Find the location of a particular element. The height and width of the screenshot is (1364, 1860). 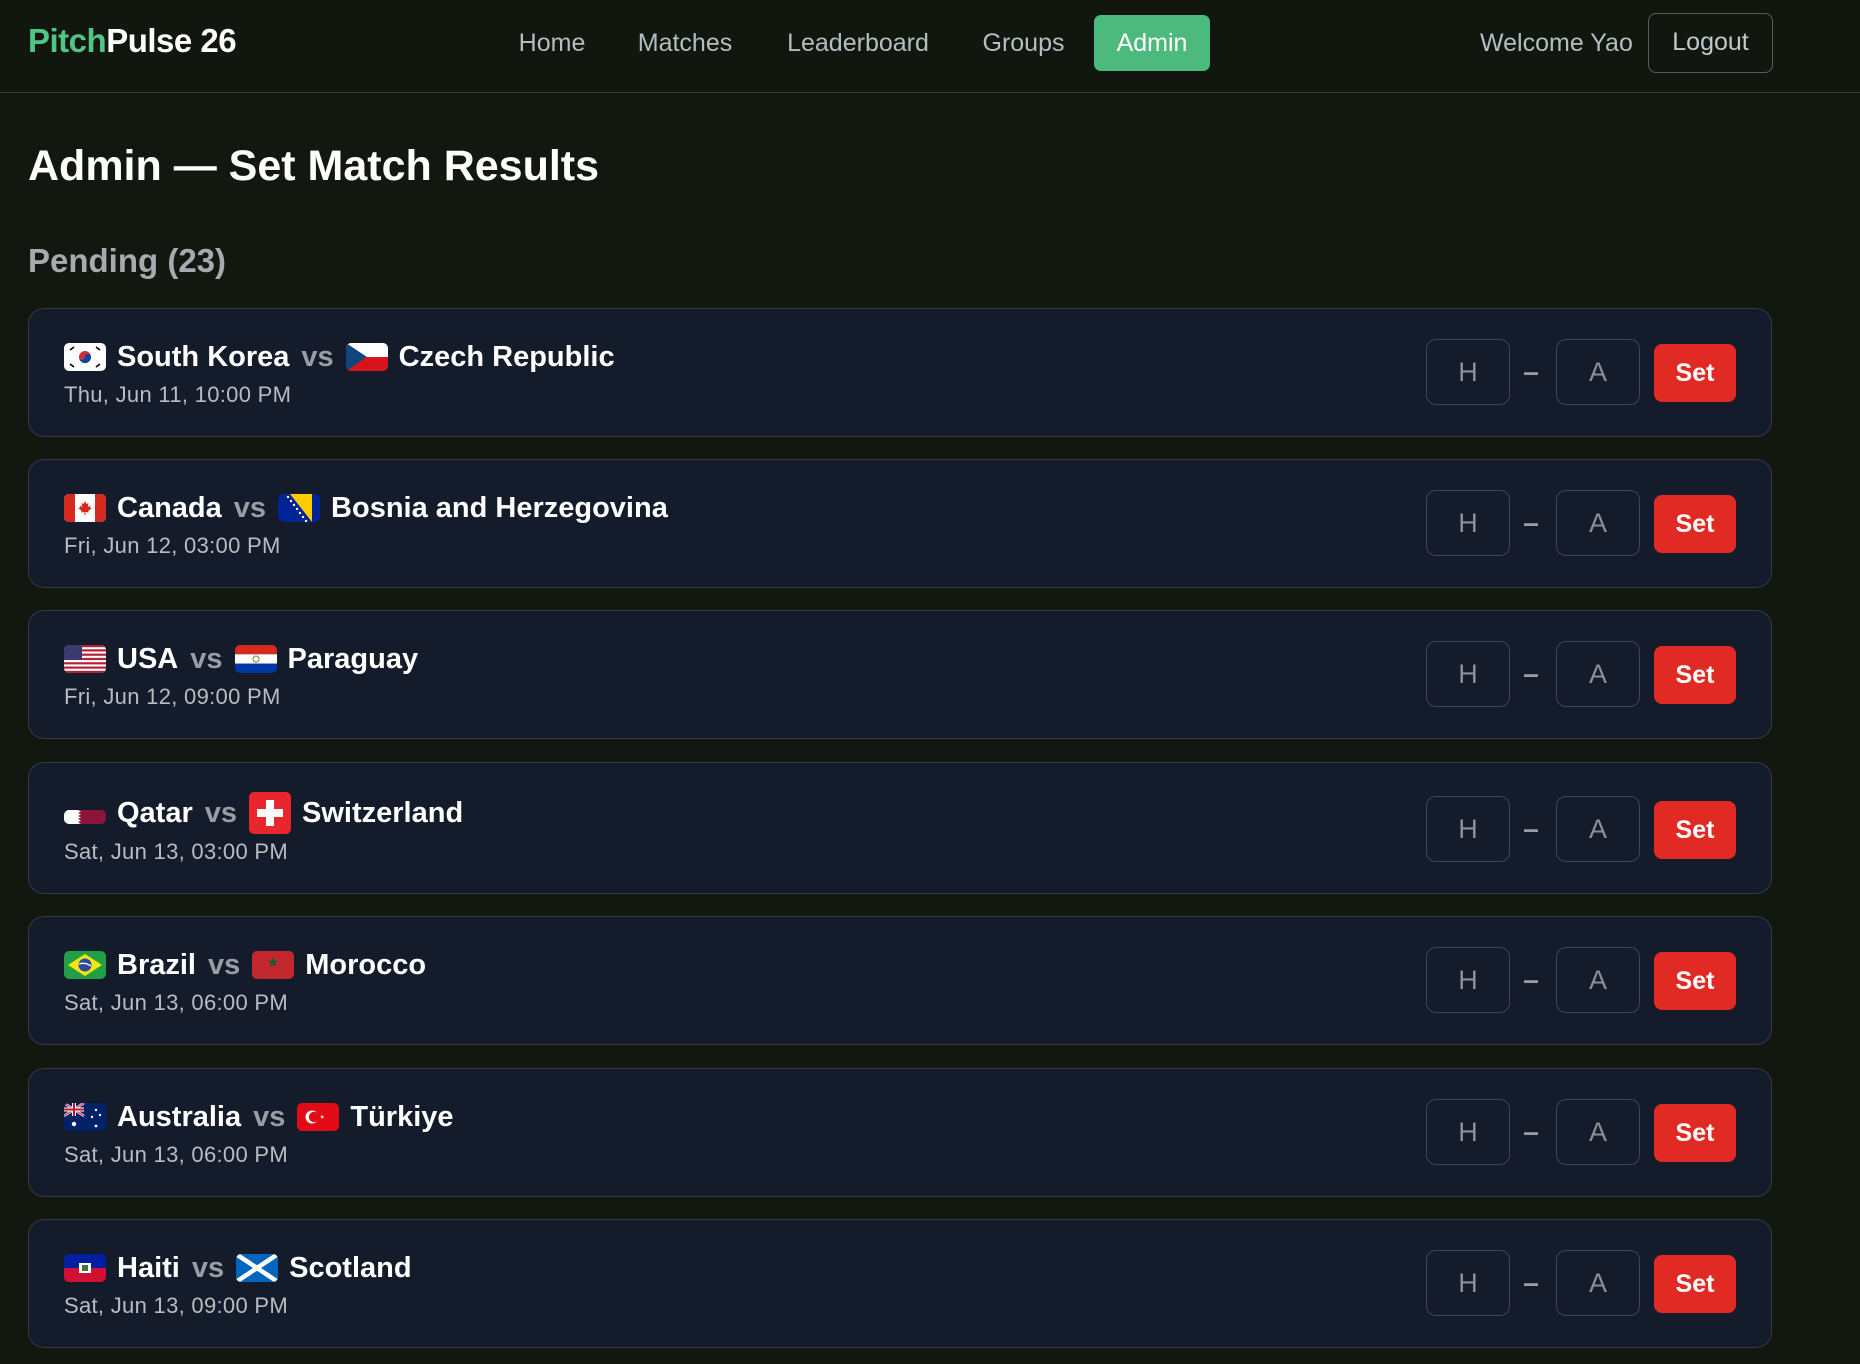

match-date: Sat, Jun 13, 03:00 PM is located at coordinates (176, 851).